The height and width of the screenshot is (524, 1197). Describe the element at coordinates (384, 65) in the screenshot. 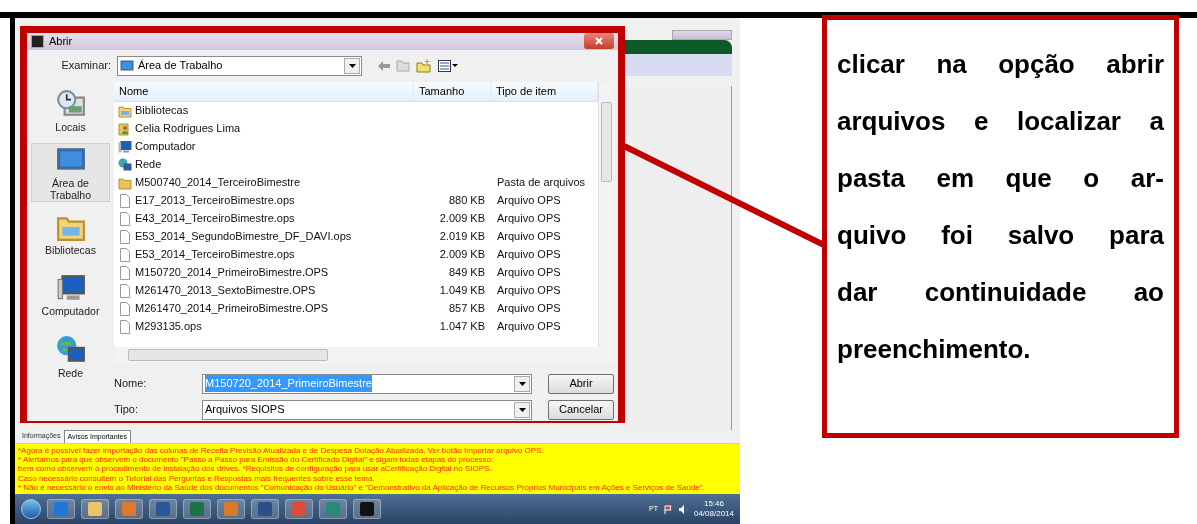

I see `back-arrow-icon` at that location.